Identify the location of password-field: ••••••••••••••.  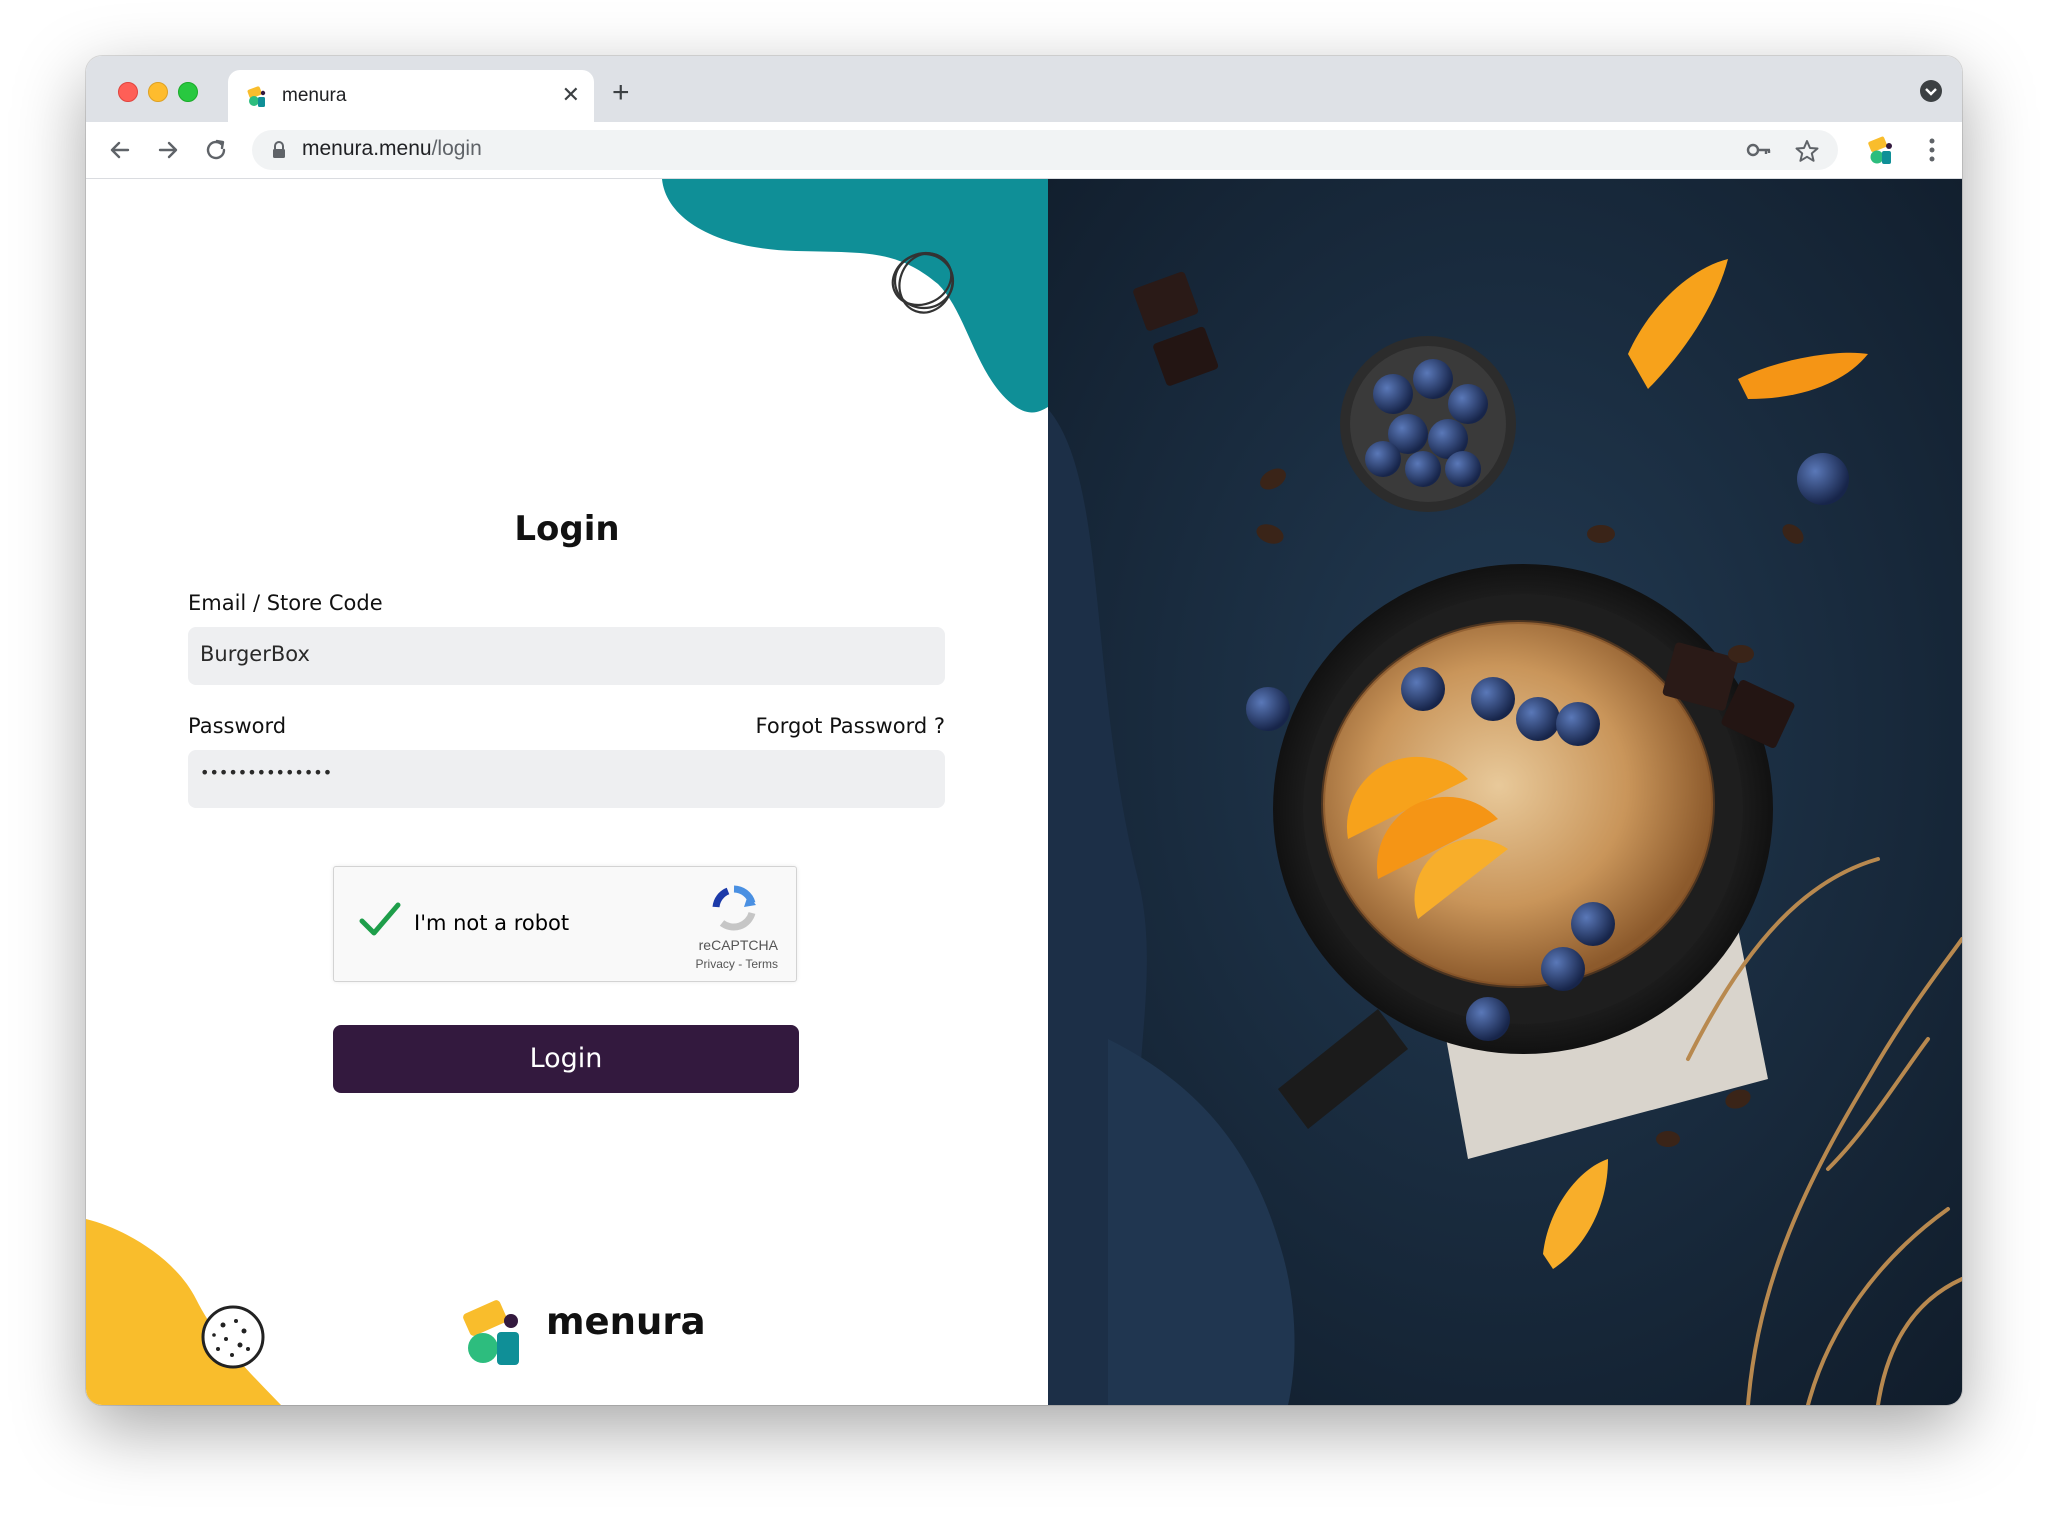
(566, 779).